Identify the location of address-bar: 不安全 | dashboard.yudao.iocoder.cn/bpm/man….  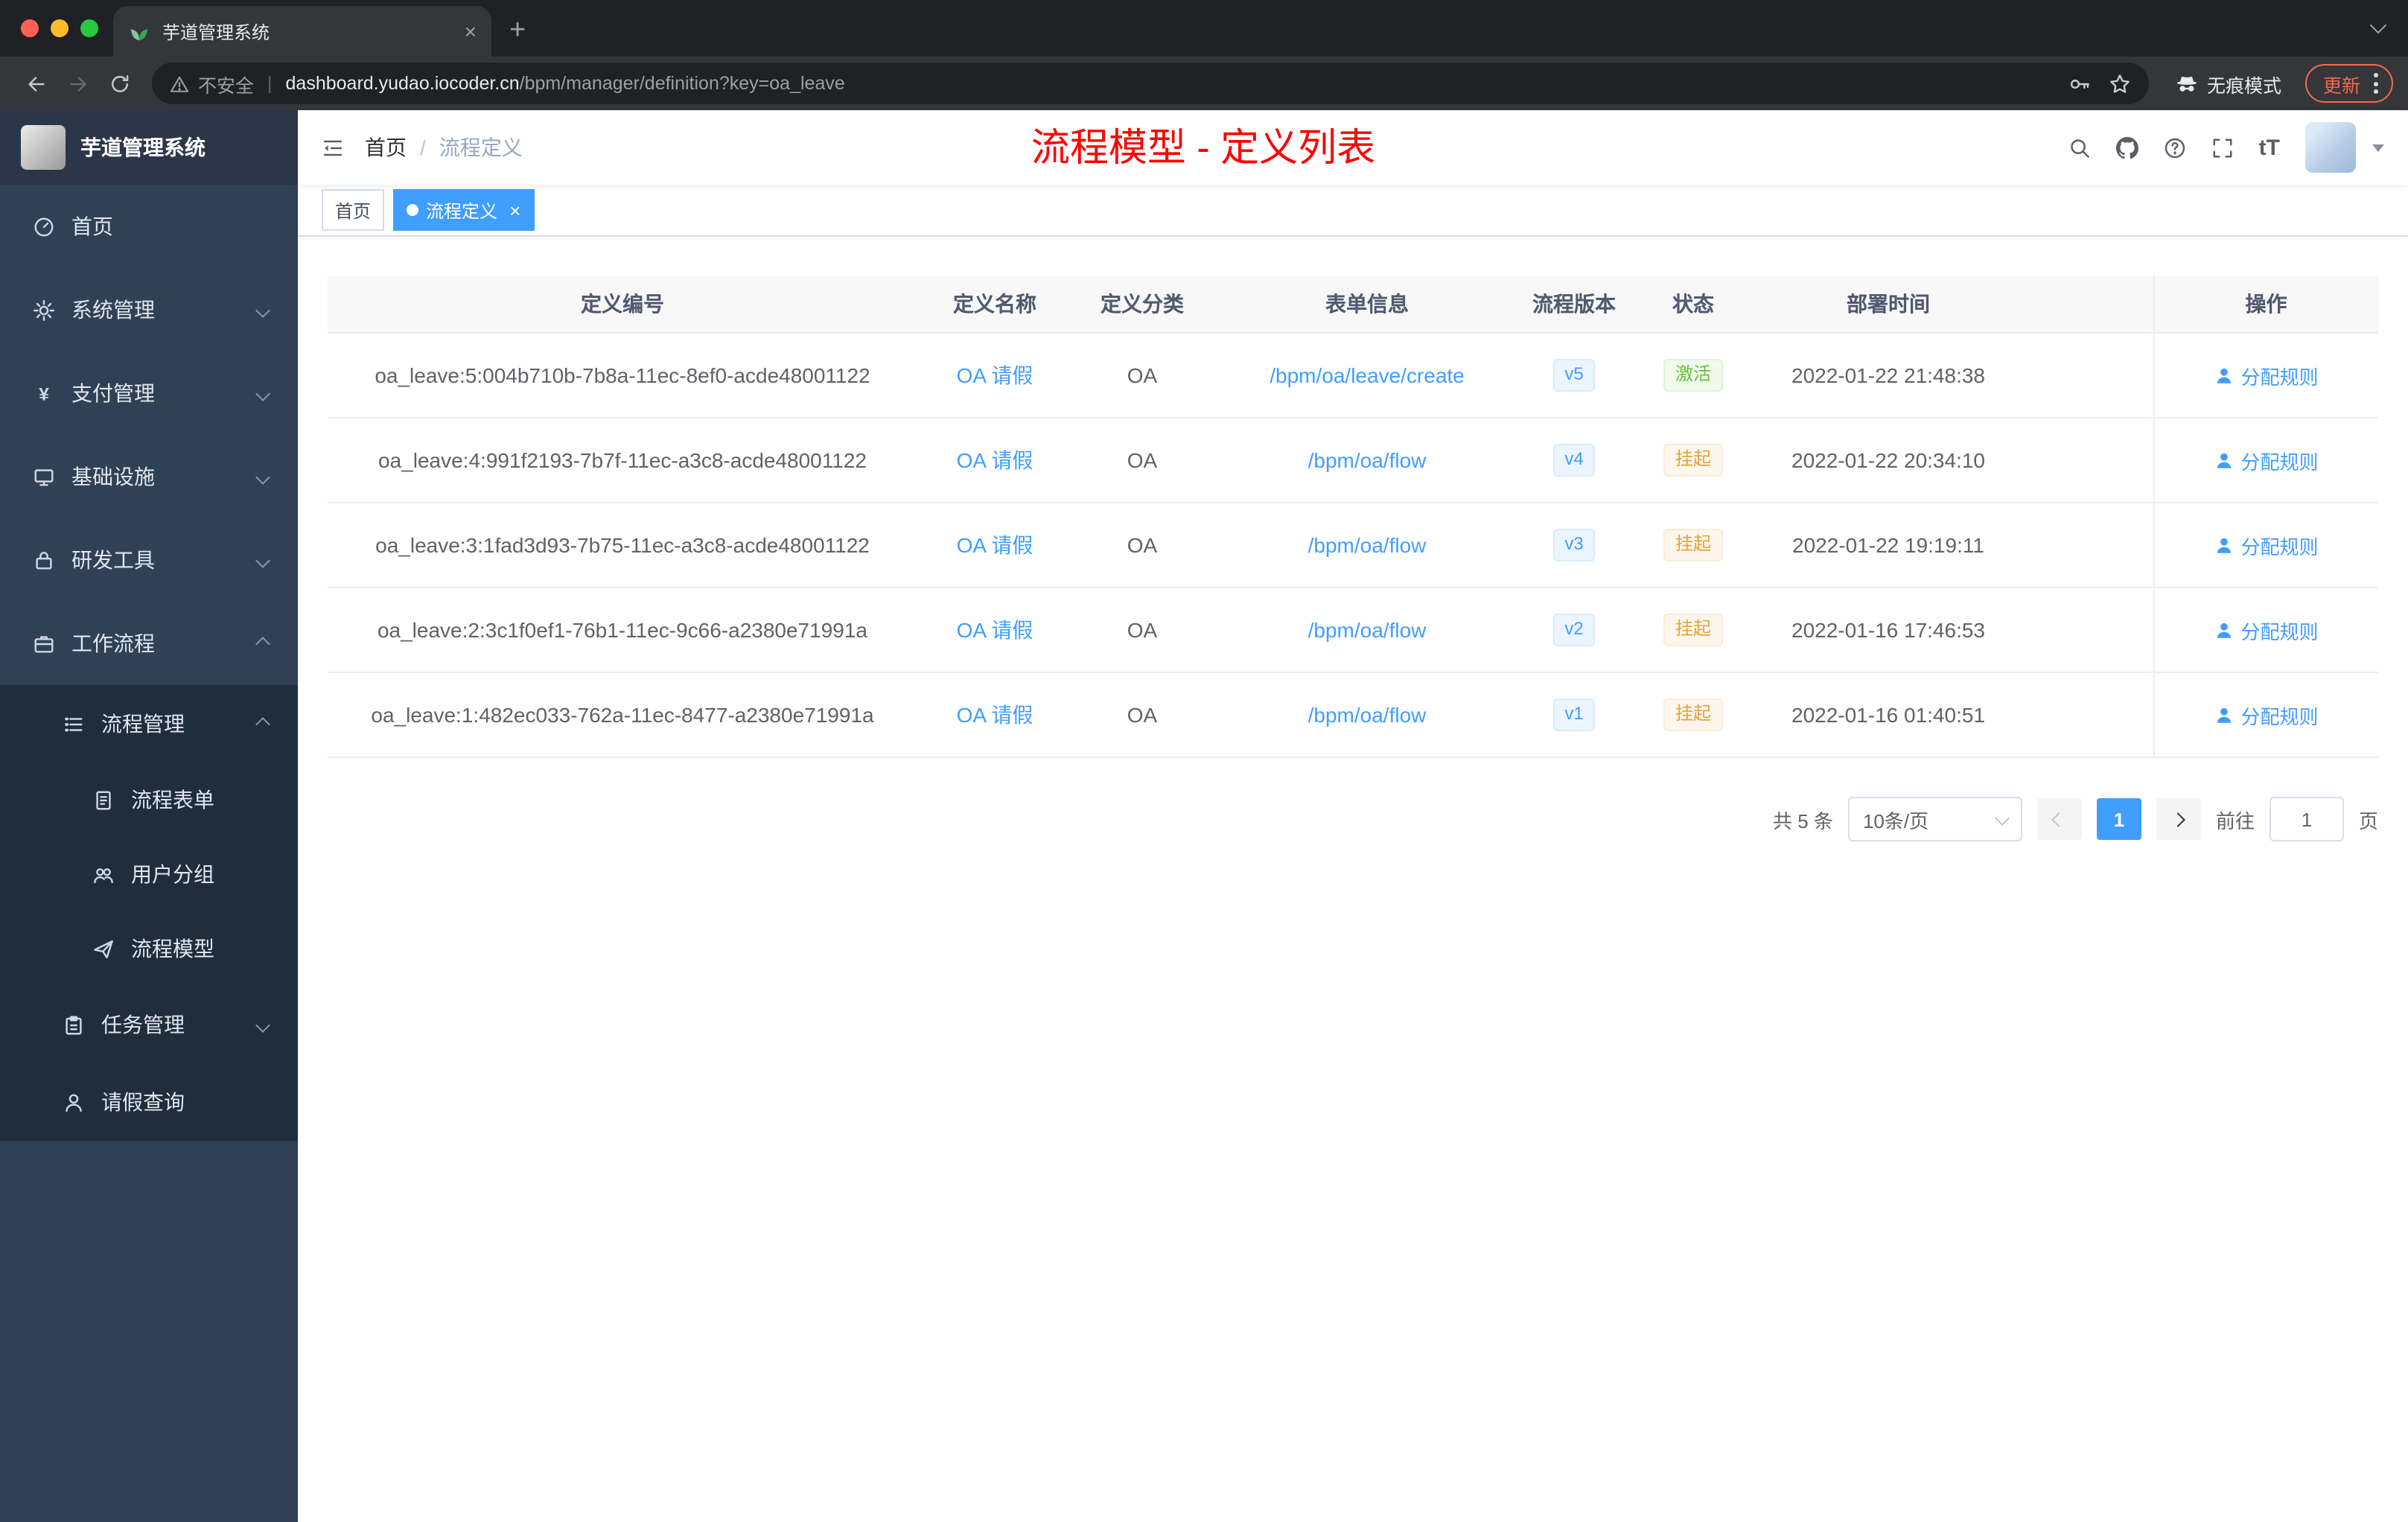
(1150, 83).